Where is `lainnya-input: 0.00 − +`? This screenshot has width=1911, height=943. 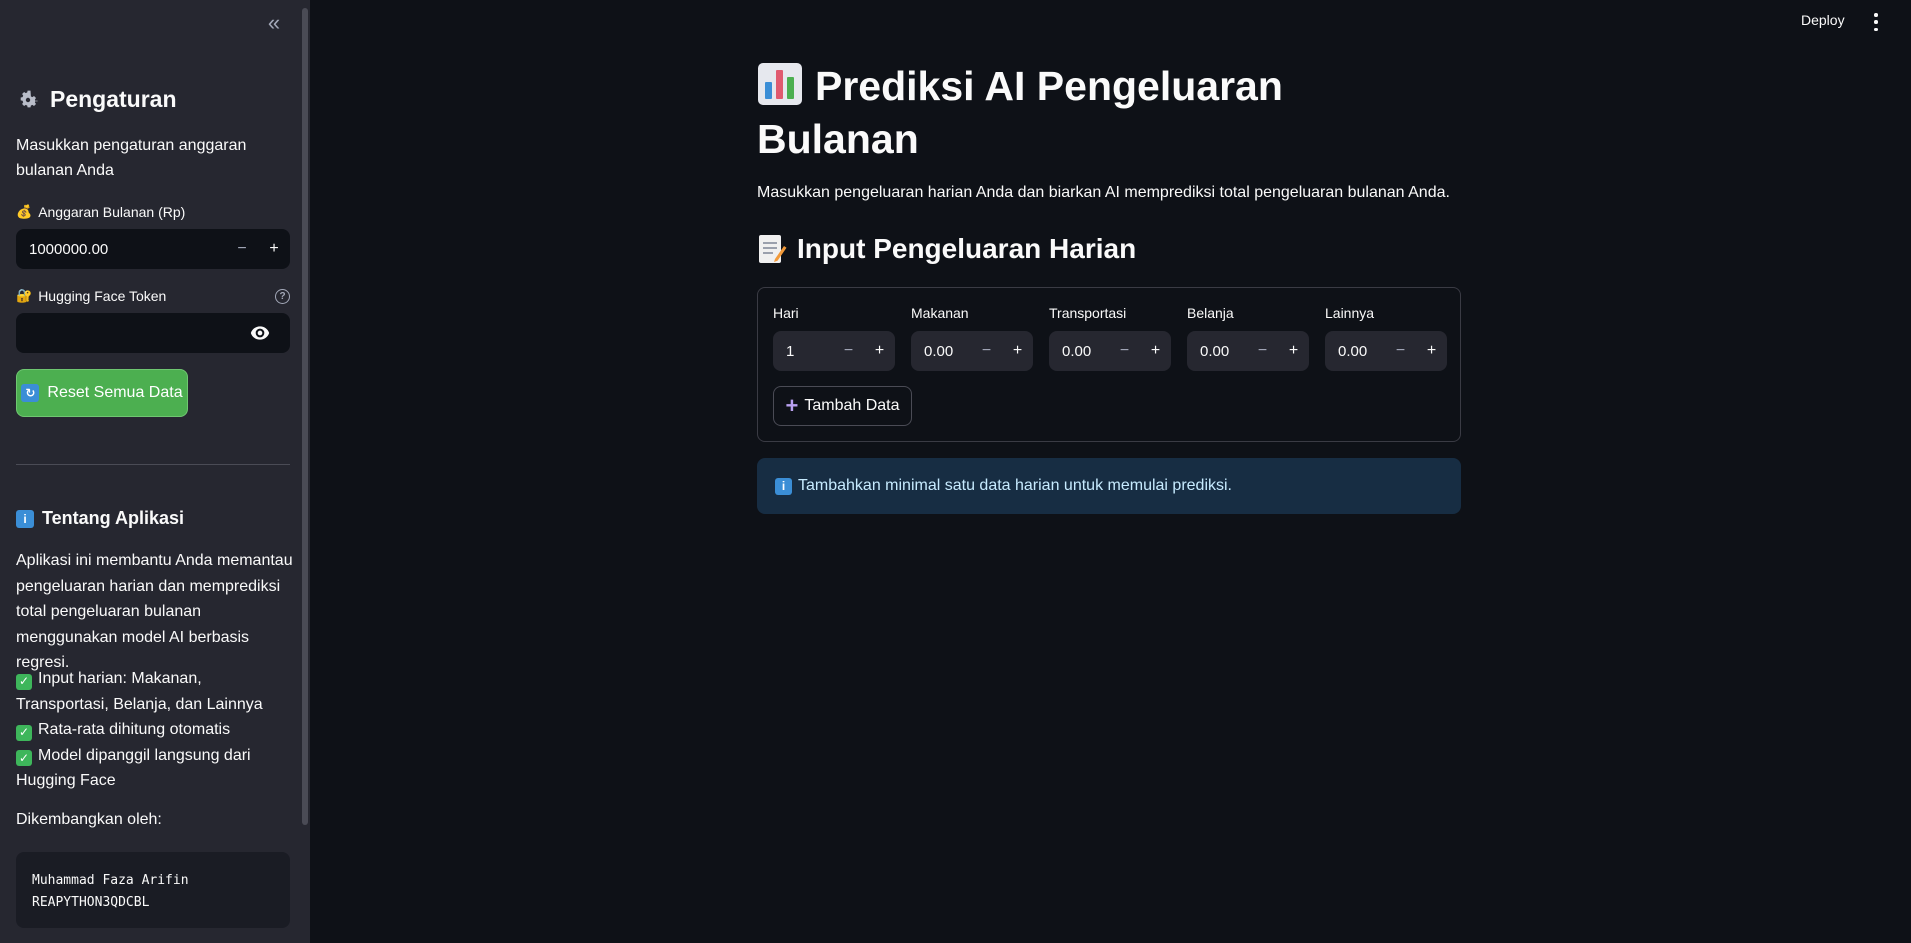
lainnya-input: 0.00 − + is located at coordinates (1386, 351).